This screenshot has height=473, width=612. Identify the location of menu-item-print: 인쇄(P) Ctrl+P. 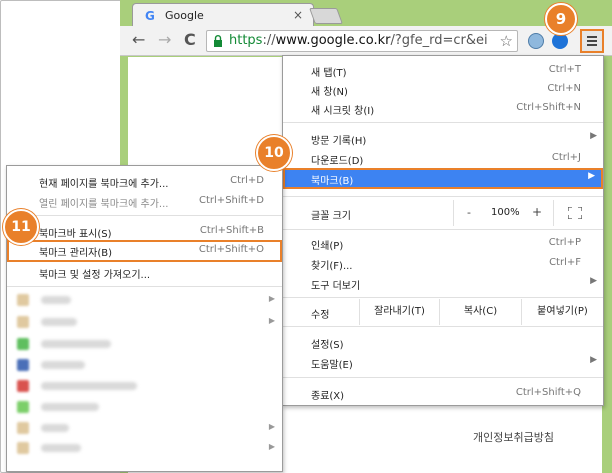
(443, 243).